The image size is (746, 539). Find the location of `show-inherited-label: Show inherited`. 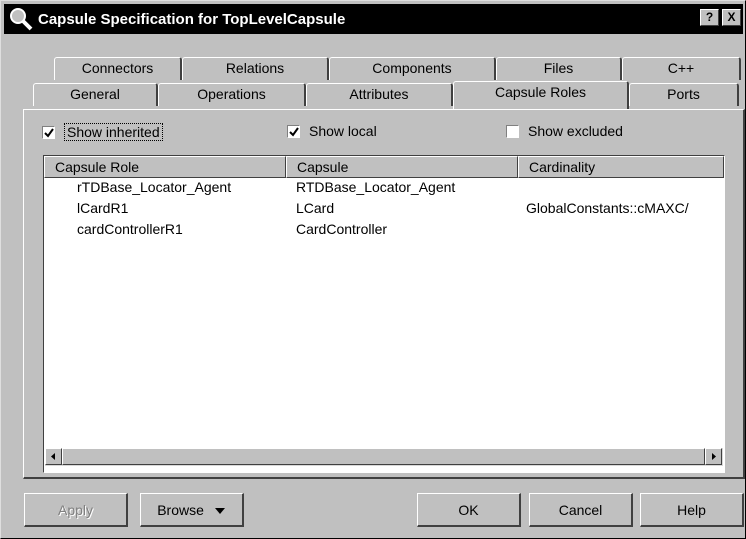

show-inherited-label: Show inherited is located at coordinates (113, 132).